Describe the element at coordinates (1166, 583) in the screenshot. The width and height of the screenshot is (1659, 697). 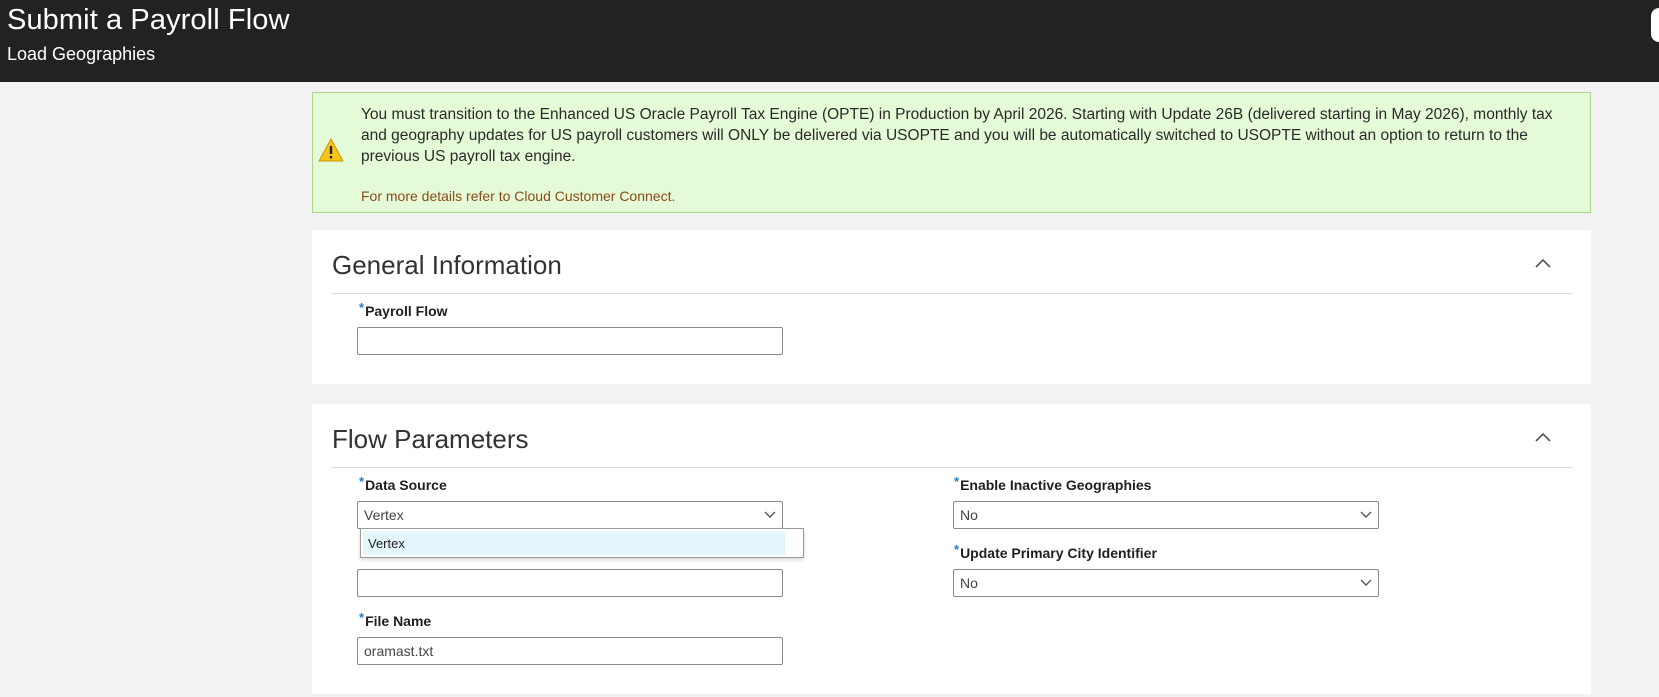
I see `update-primary-city-select: No` at that location.